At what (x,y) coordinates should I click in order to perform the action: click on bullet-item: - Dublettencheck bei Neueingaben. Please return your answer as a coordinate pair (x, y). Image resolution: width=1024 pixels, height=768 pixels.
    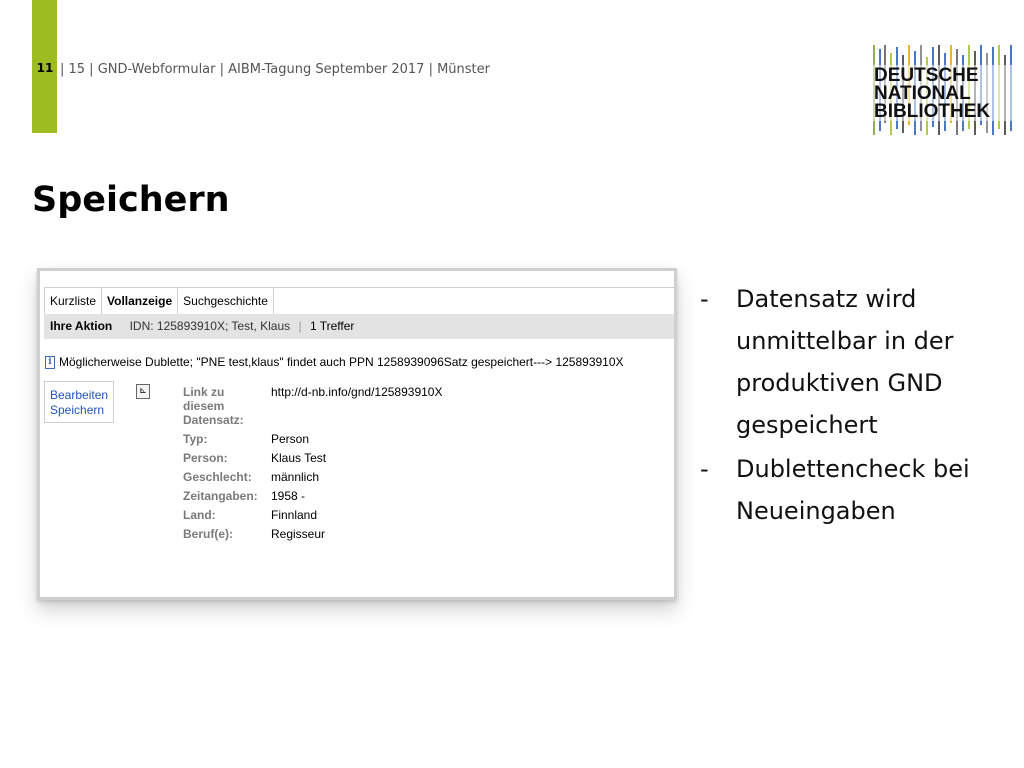
    Looking at the image, I should click on (860, 490).